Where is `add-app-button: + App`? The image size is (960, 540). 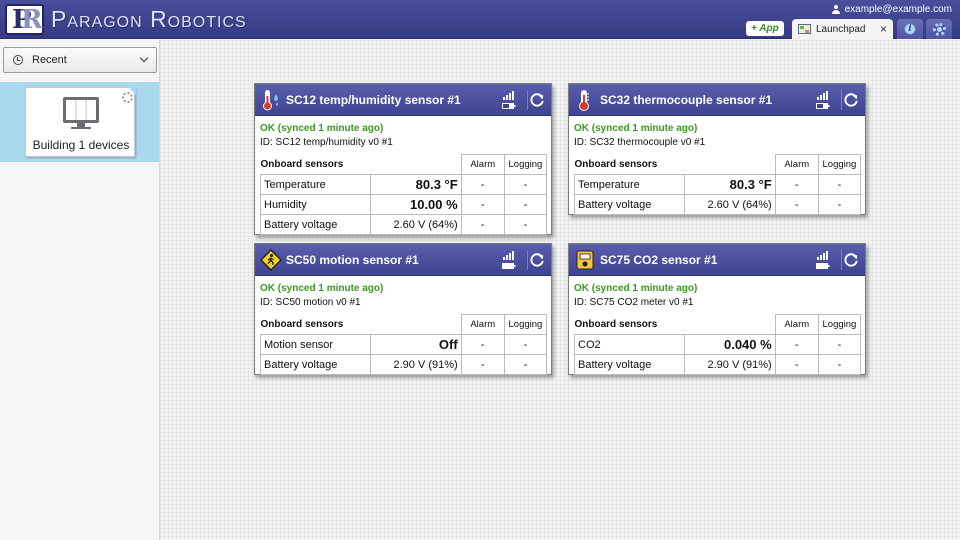
add-app-button: + App is located at coordinates (765, 28).